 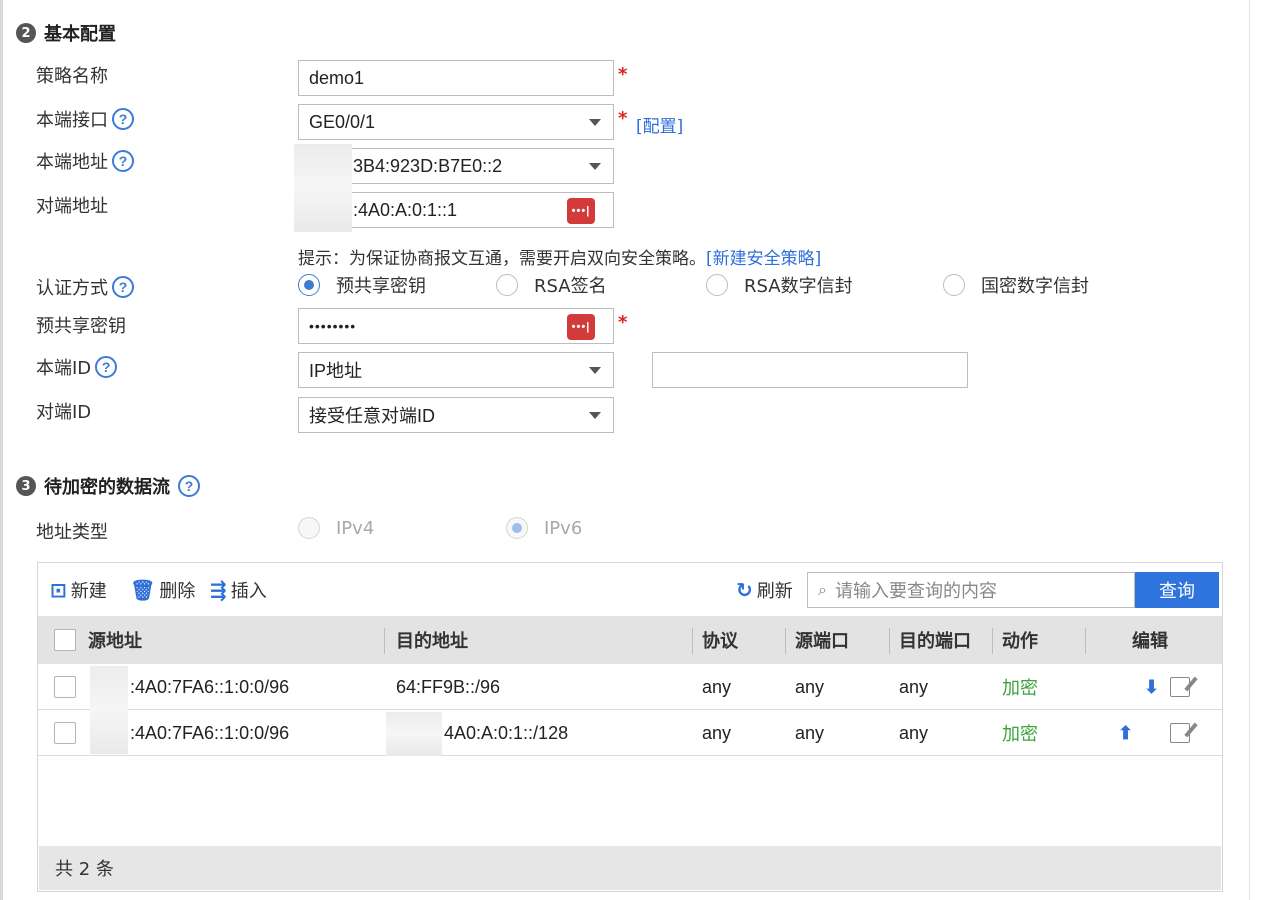 What do you see at coordinates (456, 370) in the screenshot?
I see `local-id-select: IP地址` at bounding box center [456, 370].